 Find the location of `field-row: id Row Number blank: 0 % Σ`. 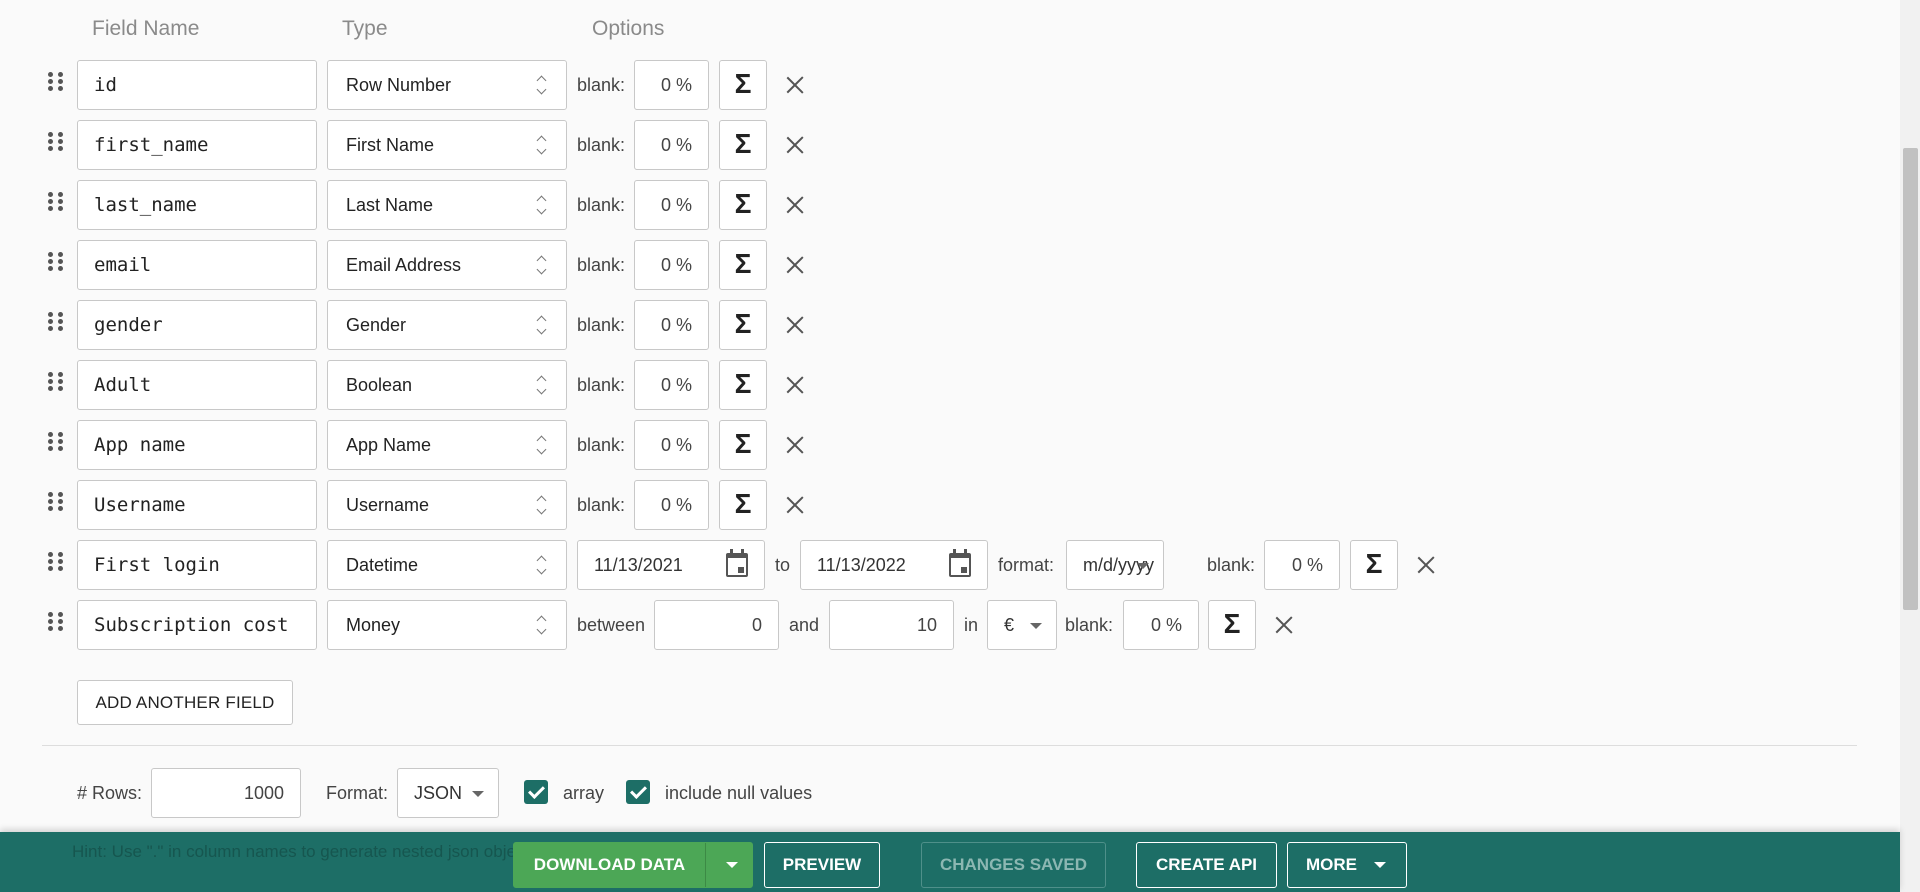

field-row: id Row Number blank: 0 % Σ is located at coordinates (750, 85).